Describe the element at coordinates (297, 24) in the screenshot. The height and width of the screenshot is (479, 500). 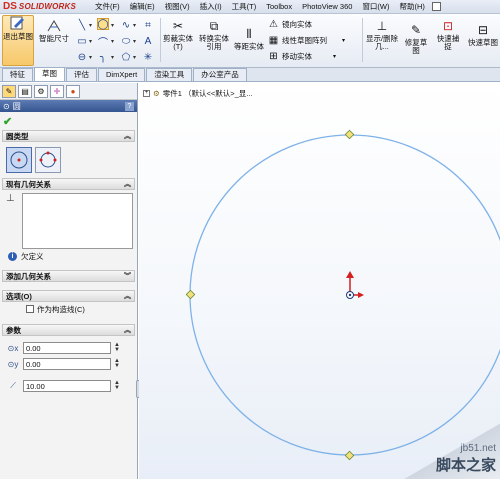
I see `mirror-label: 镜向实体` at that location.